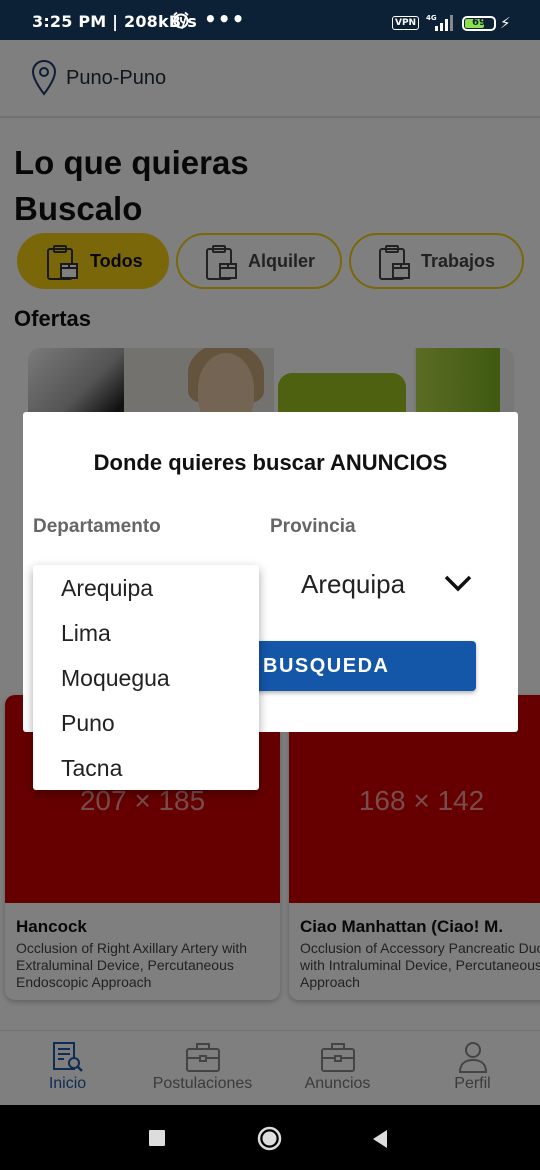  I want to click on department-option: Arequipa, so click(107, 588).